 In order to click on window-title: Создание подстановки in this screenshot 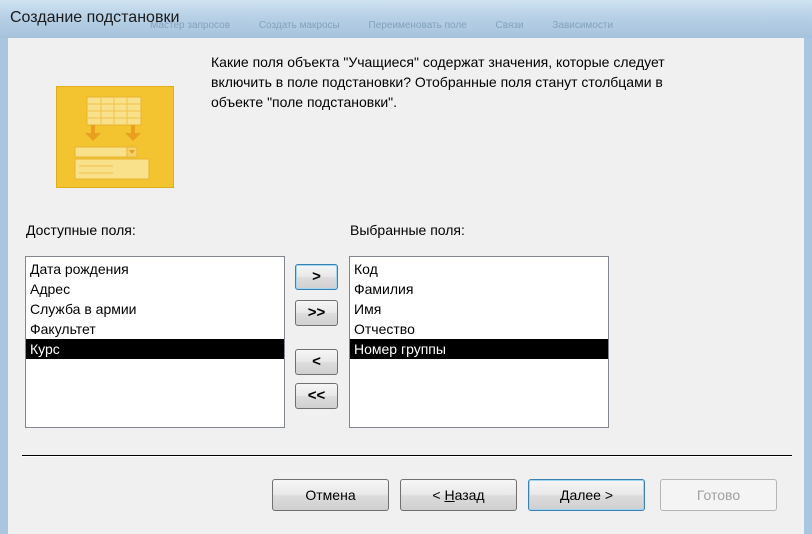, I will do `click(95, 17)`.